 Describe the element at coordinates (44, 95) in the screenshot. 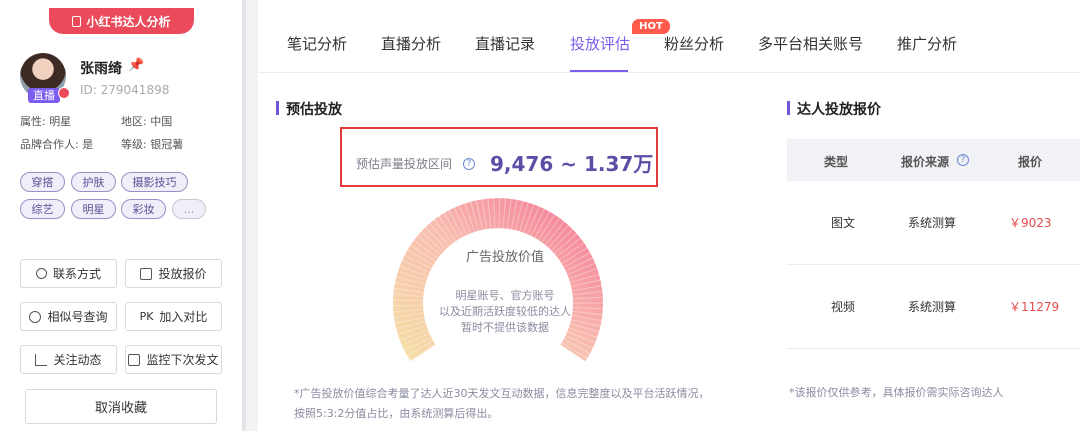

I see `live-tag: 直播` at that location.